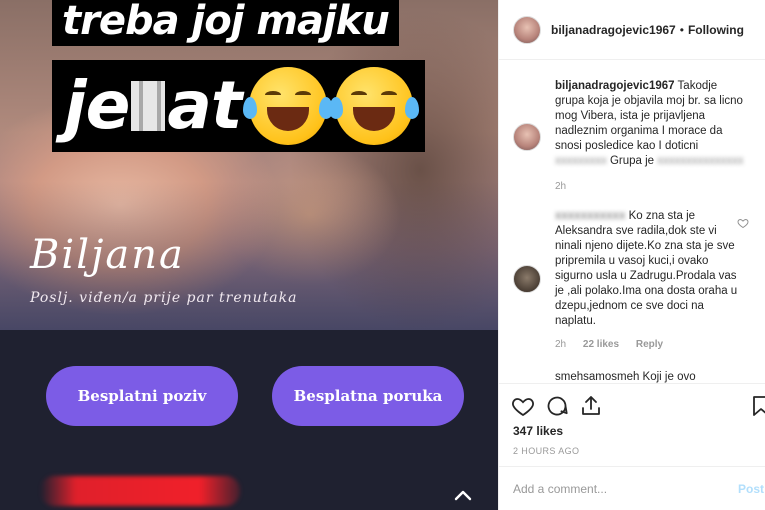  I want to click on comment-meta: 2h, so click(567, 186).